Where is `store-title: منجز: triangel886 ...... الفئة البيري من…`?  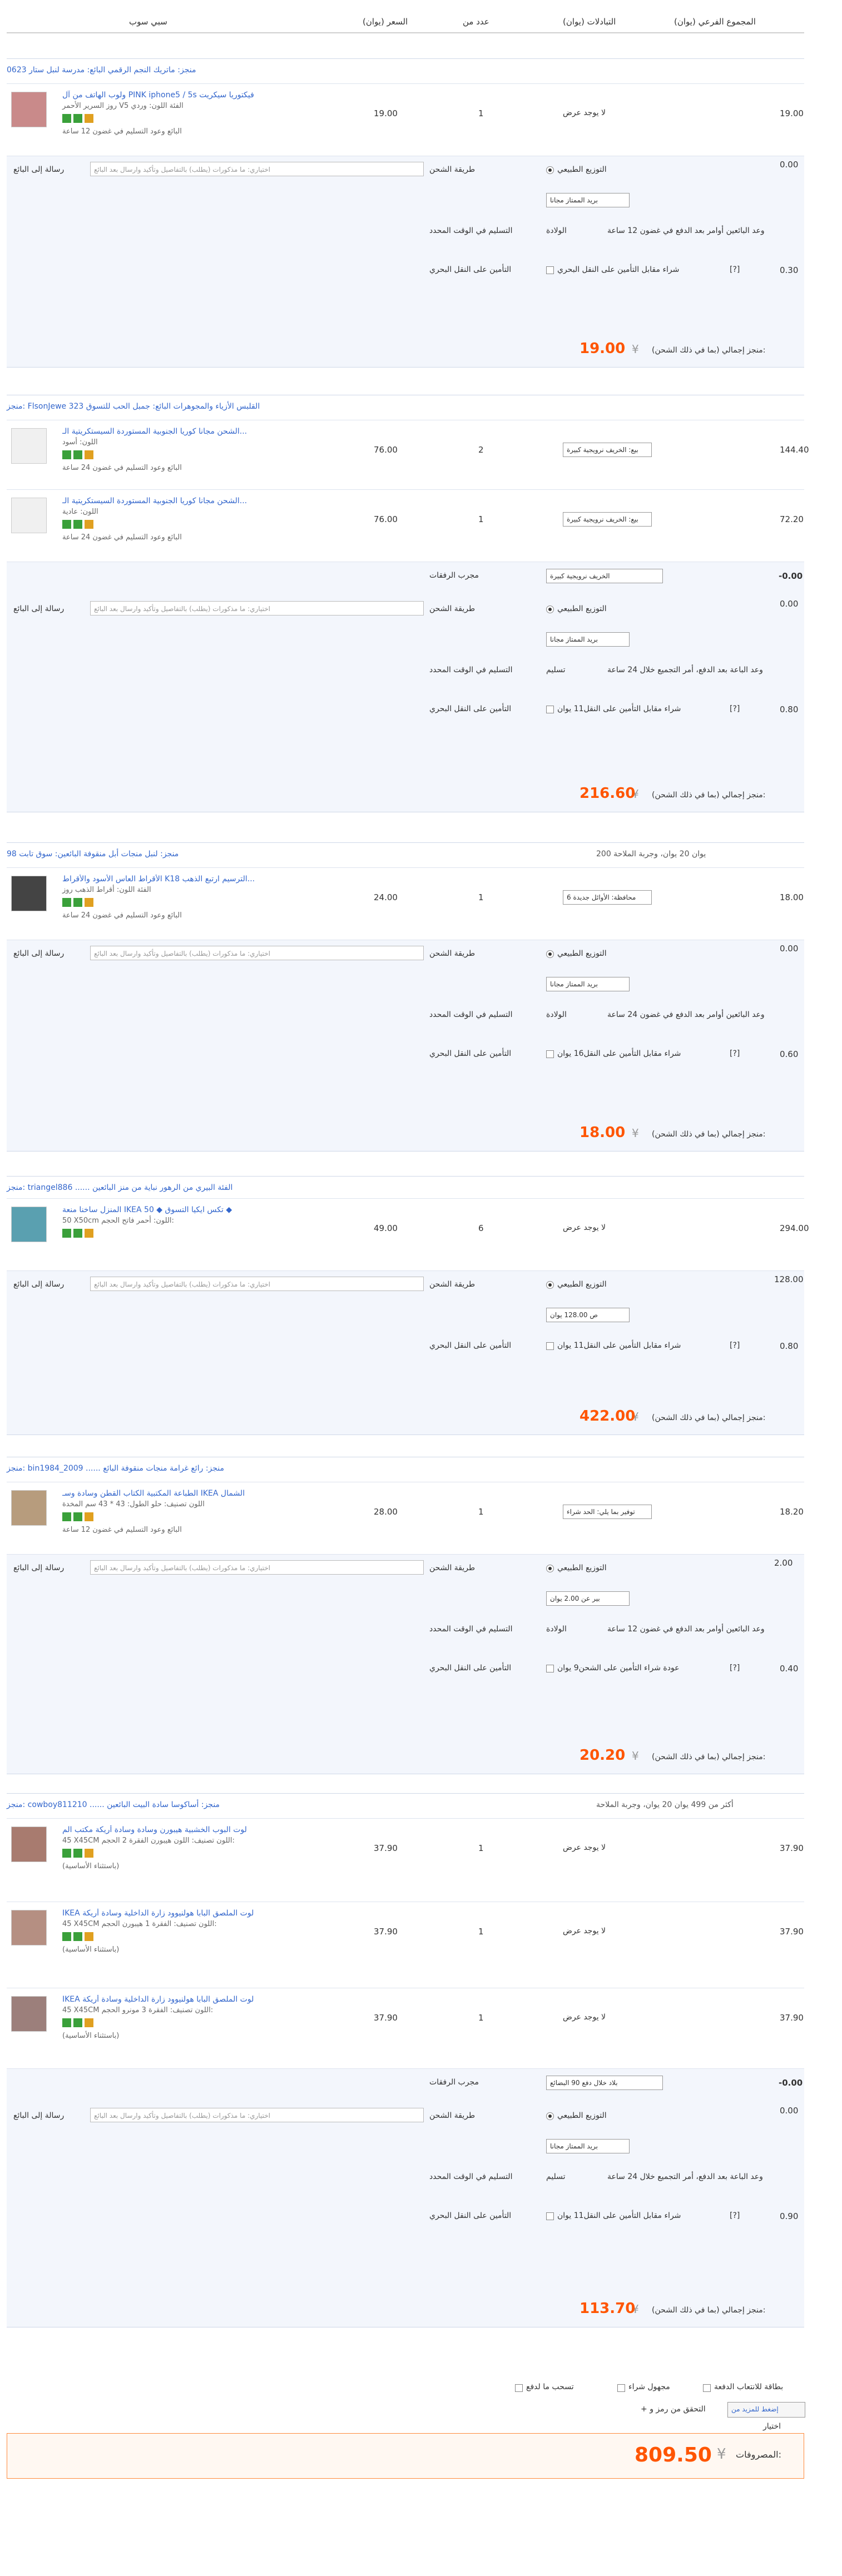
store-title: منجز: triangel886 ...... الفئة البيري من… is located at coordinates (119, 1187).